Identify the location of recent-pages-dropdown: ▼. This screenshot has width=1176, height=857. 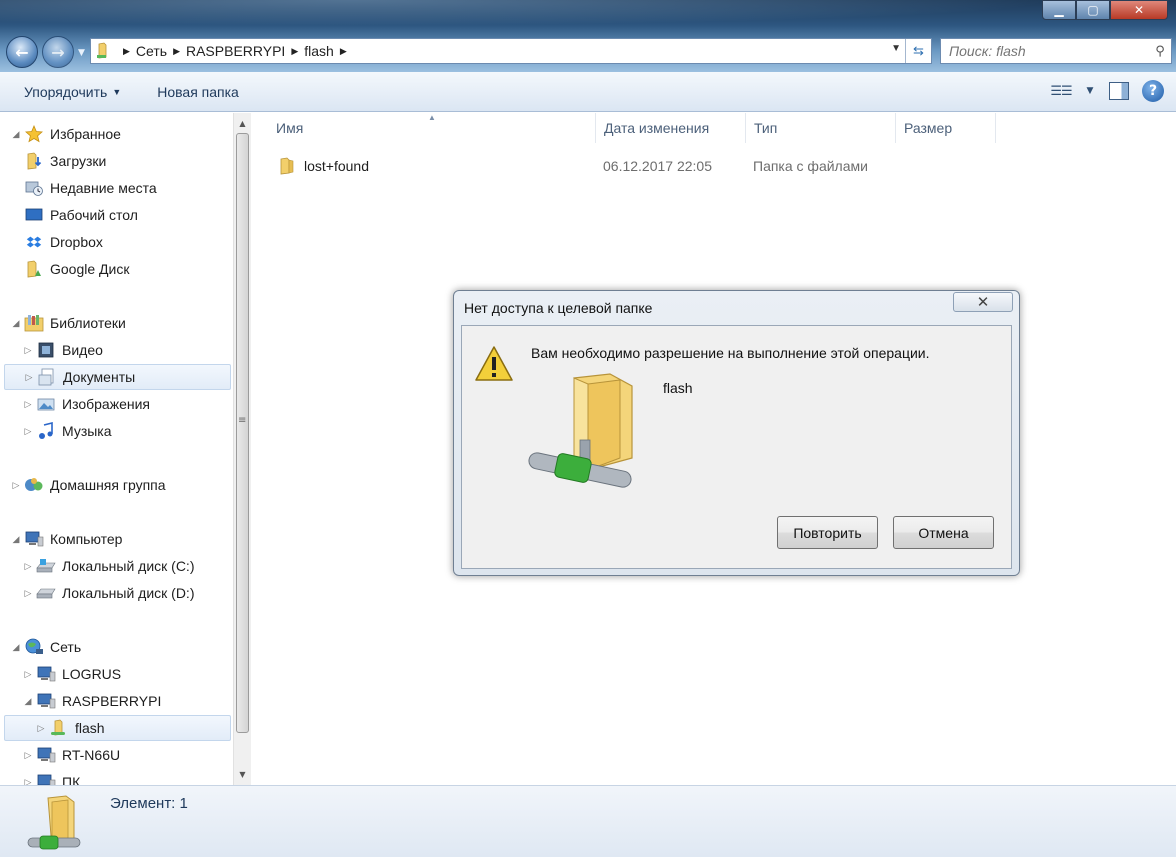
(81, 53).